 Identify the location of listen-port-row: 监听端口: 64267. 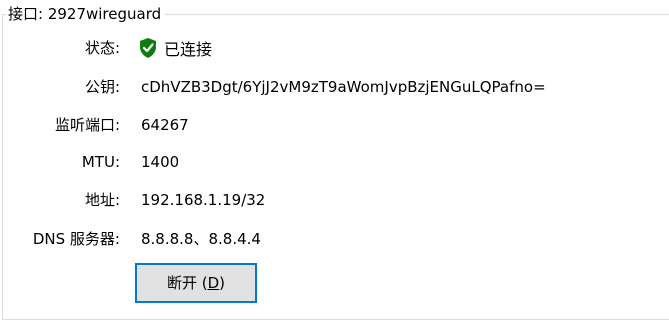
(334, 125).